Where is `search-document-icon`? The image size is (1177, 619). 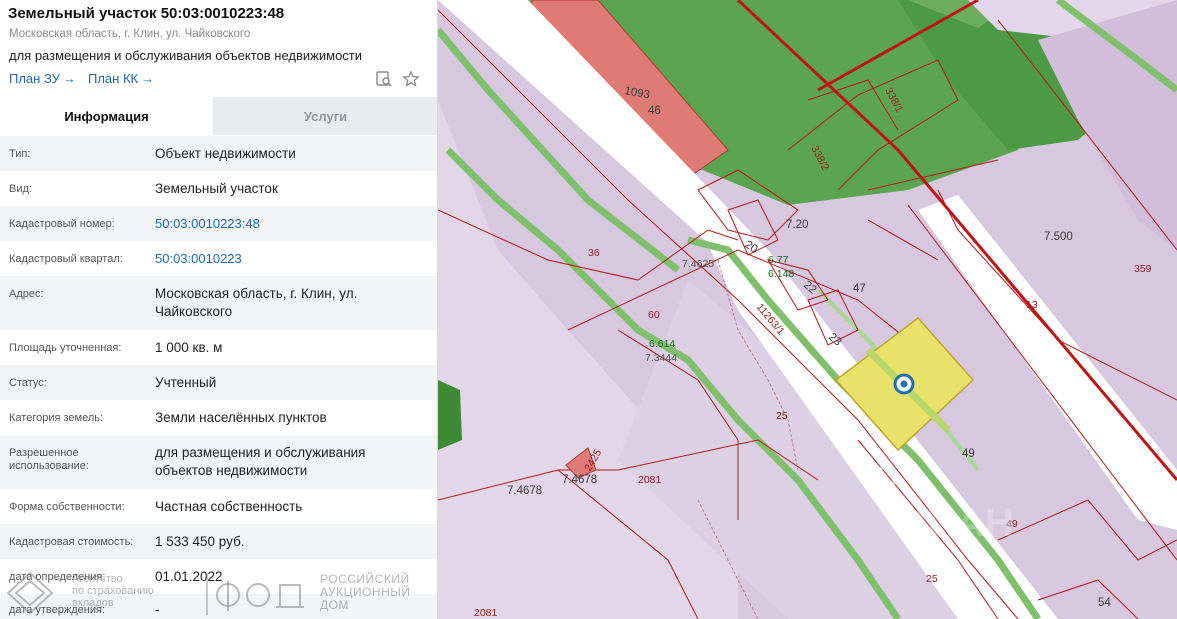
search-document-icon is located at coordinates (384, 79).